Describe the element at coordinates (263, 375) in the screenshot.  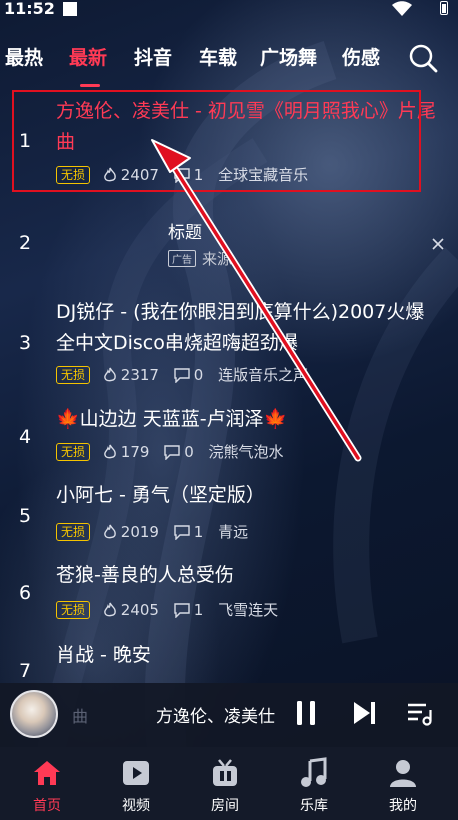
I see `uploader-name: 连版音乐之声` at that location.